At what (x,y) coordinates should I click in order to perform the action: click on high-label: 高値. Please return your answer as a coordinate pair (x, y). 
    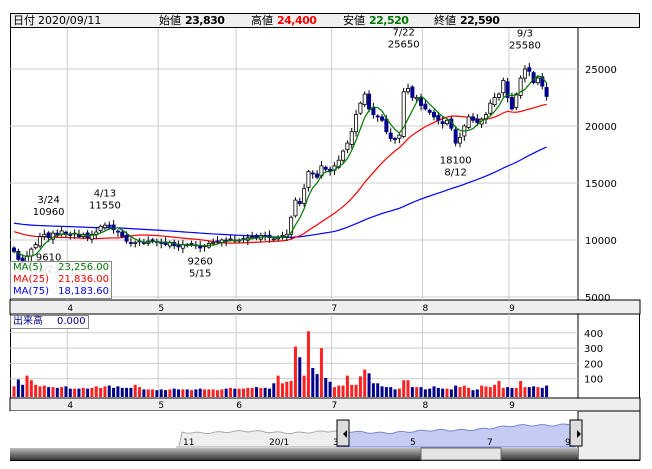
    Looking at the image, I should click on (262, 20).